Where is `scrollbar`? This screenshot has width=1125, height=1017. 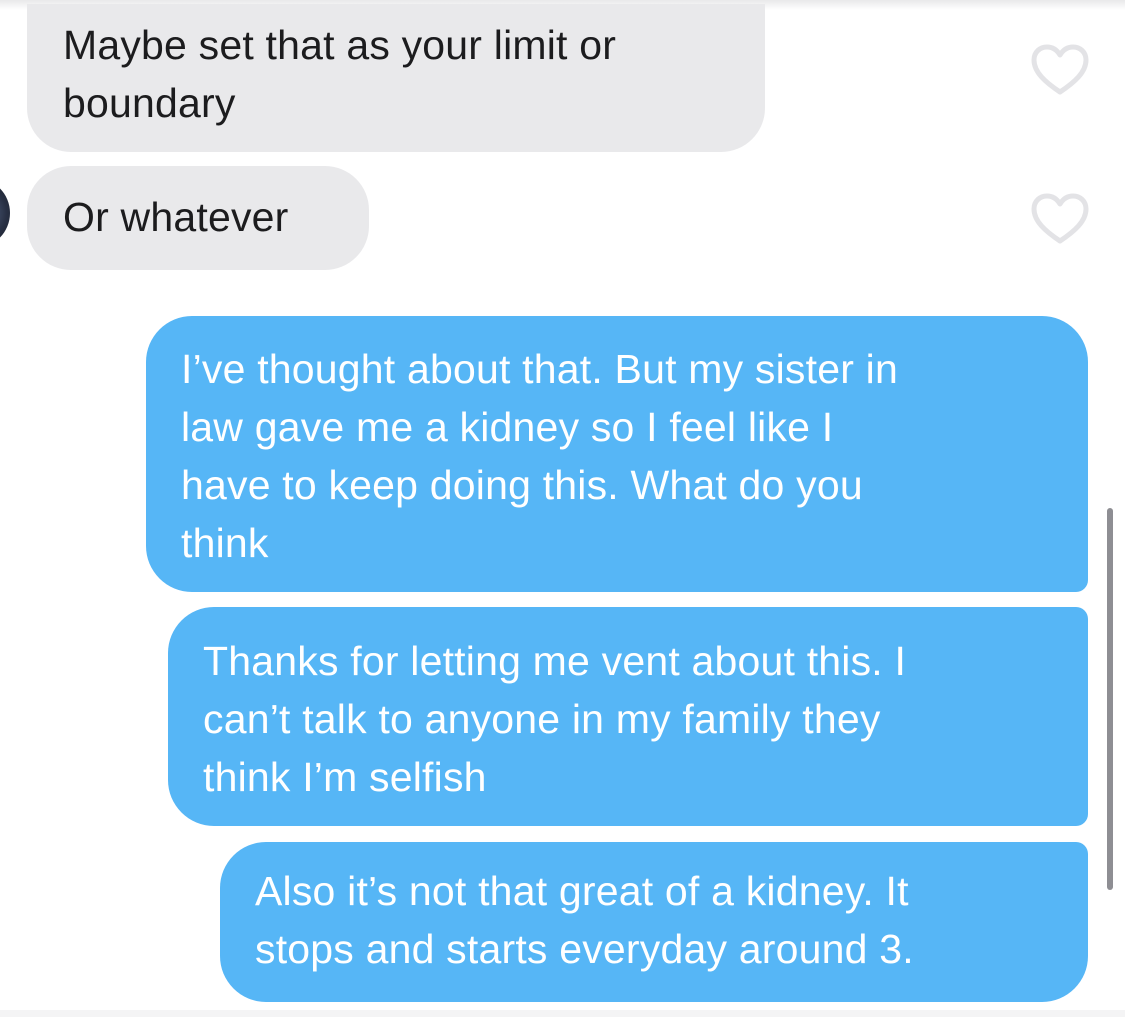 scrollbar is located at coordinates (1110, 699).